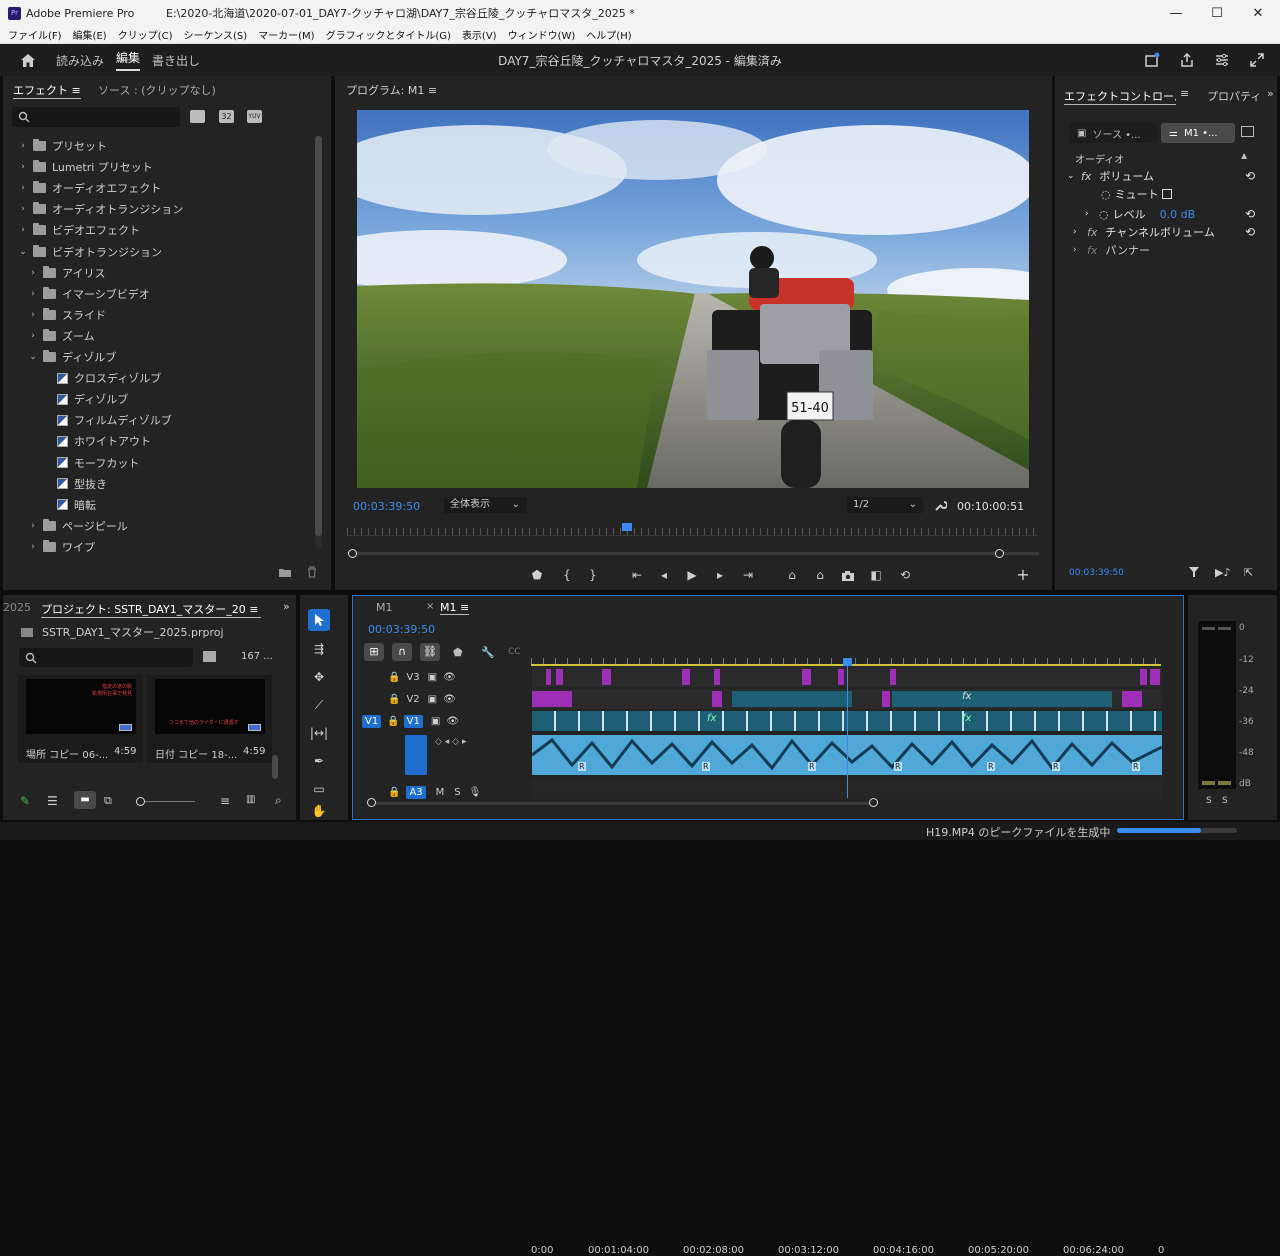  What do you see at coordinates (89, 188) in the screenshot?
I see `effects-folder: › オーディオエフェクト` at bounding box center [89, 188].